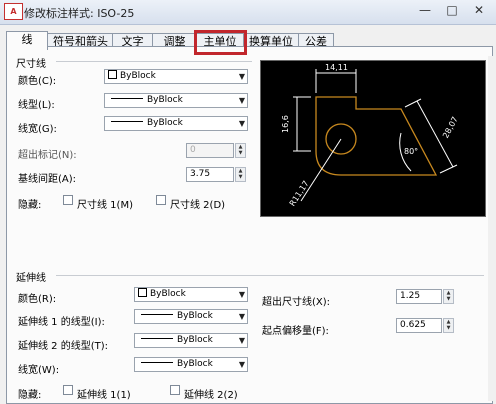 The height and width of the screenshot is (404, 496). What do you see at coordinates (492, 228) in the screenshot?
I see `scrollbar` at bounding box center [492, 228].